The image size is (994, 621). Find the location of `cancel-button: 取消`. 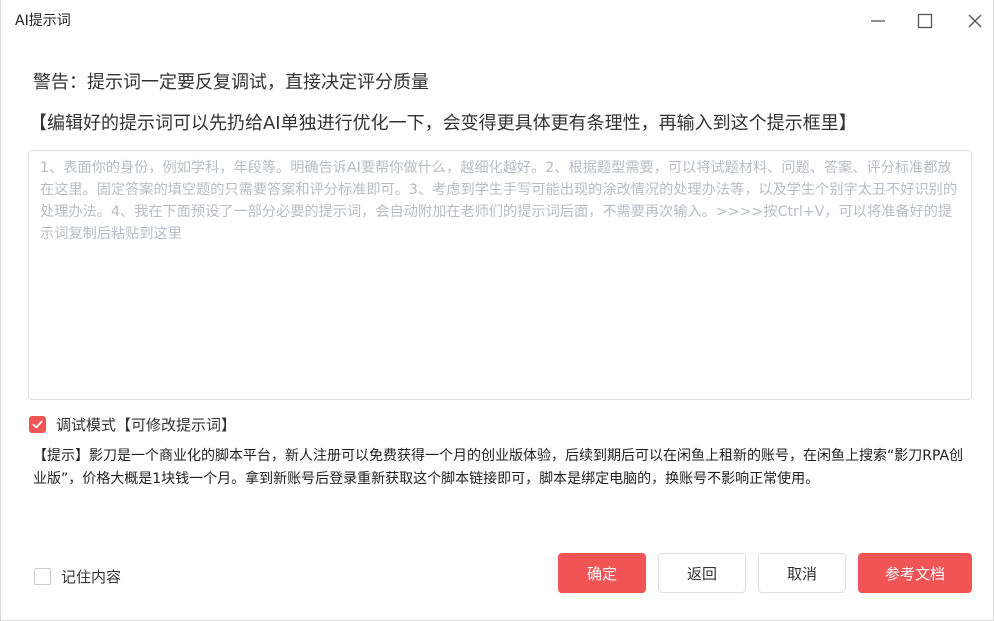

cancel-button: 取消 is located at coordinates (802, 573).